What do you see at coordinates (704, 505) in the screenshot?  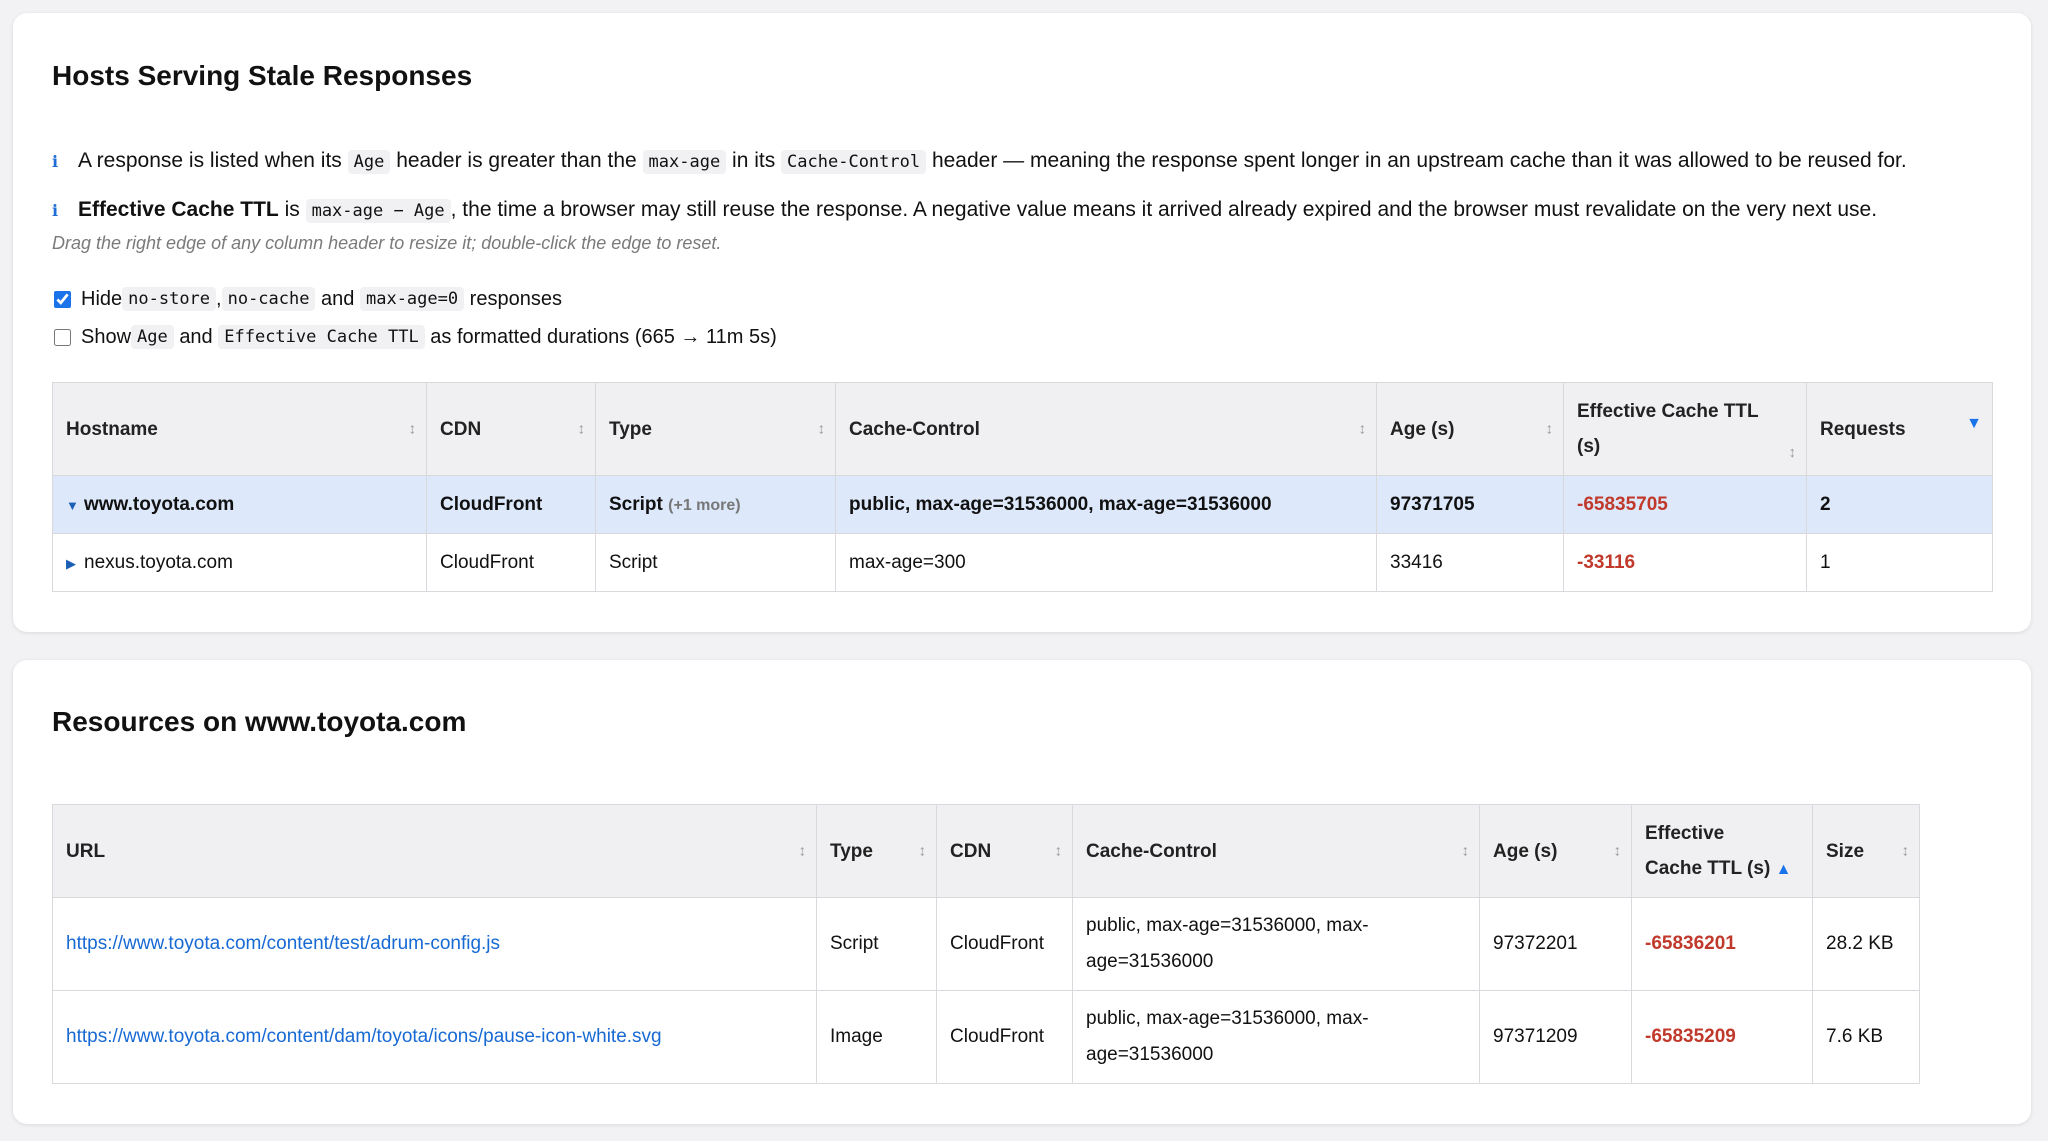 I see `type-more-badge: (+1 more)` at bounding box center [704, 505].